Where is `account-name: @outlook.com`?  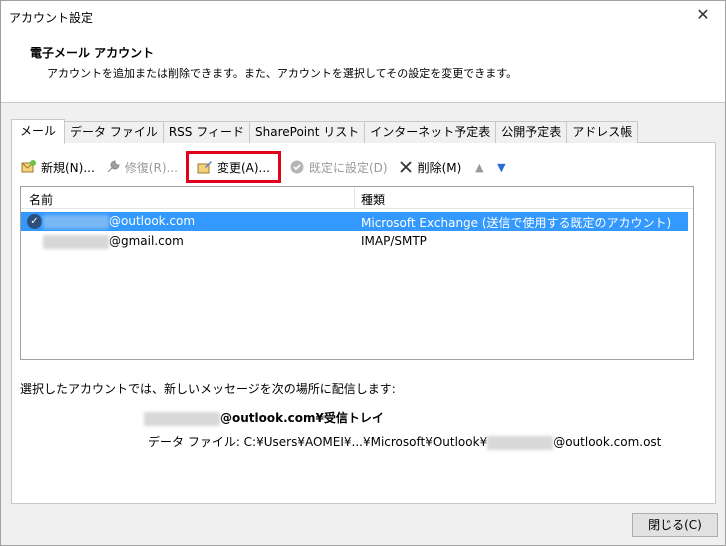
account-name: @outlook.com is located at coordinates (119, 221).